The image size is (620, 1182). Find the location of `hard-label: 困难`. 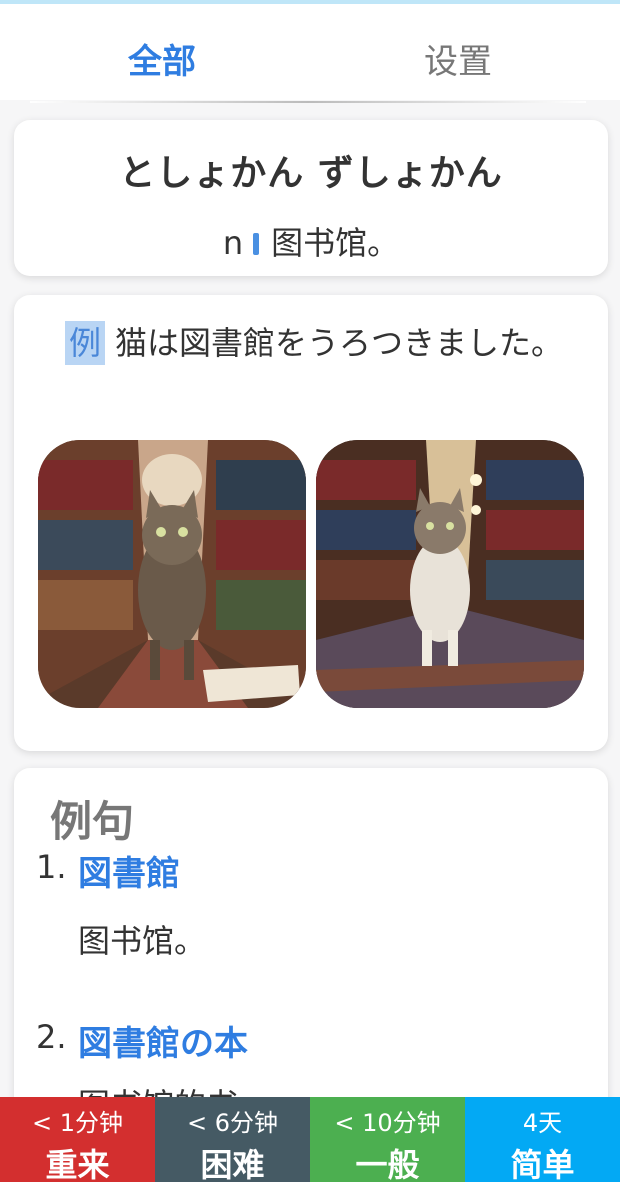

hard-label: 困难 is located at coordinates (232, 1164).